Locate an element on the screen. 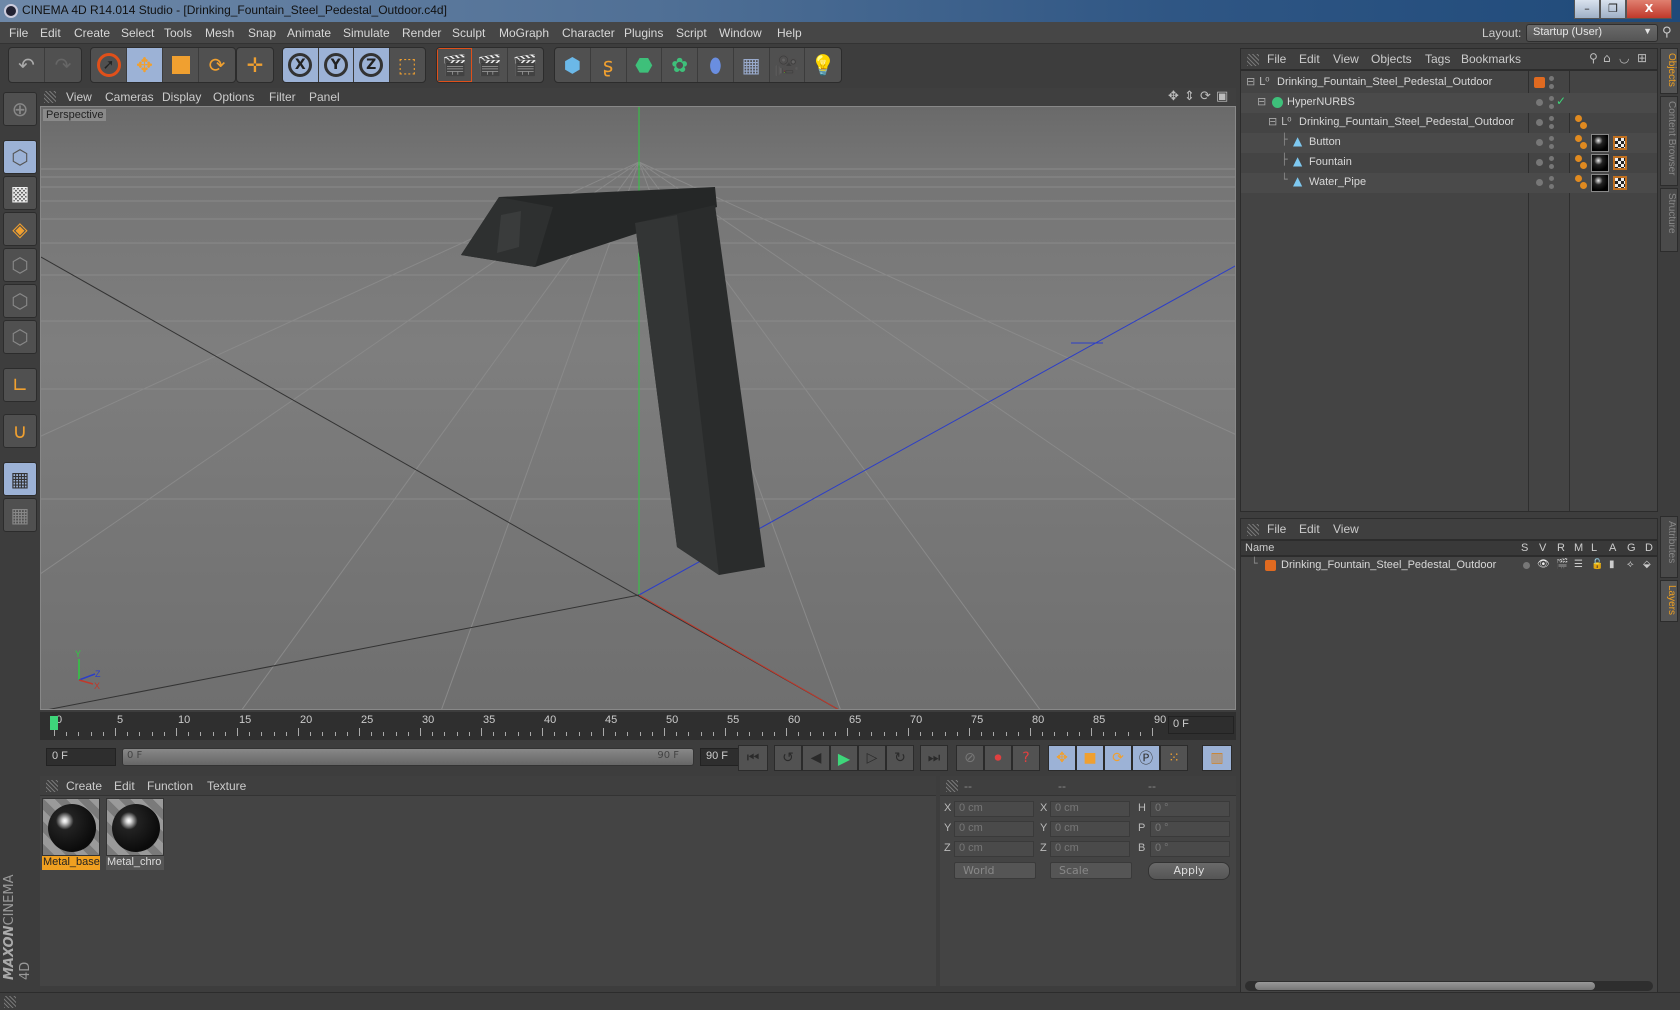 This screenshot has width=1680, height=1010. start-frame-field: 0 F is located at coordinates (81, 757).